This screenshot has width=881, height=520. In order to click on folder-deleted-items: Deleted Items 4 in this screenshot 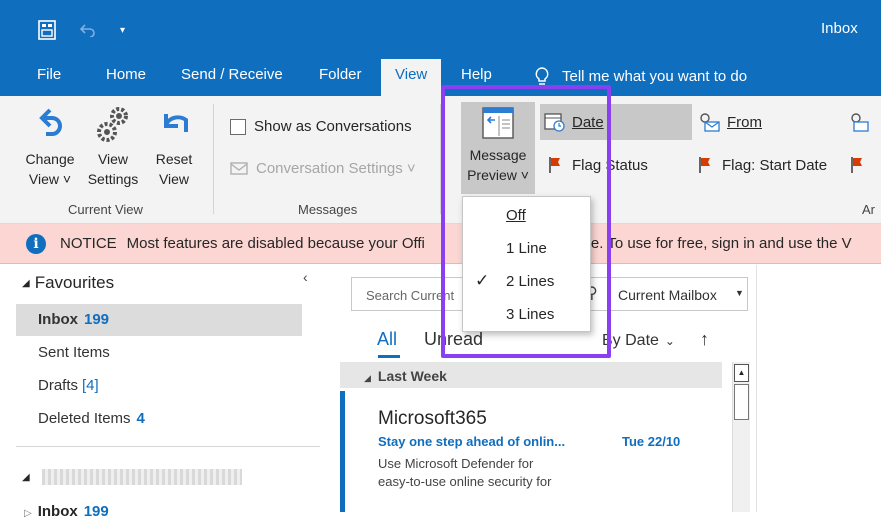, I will do `click(91, 418)`.